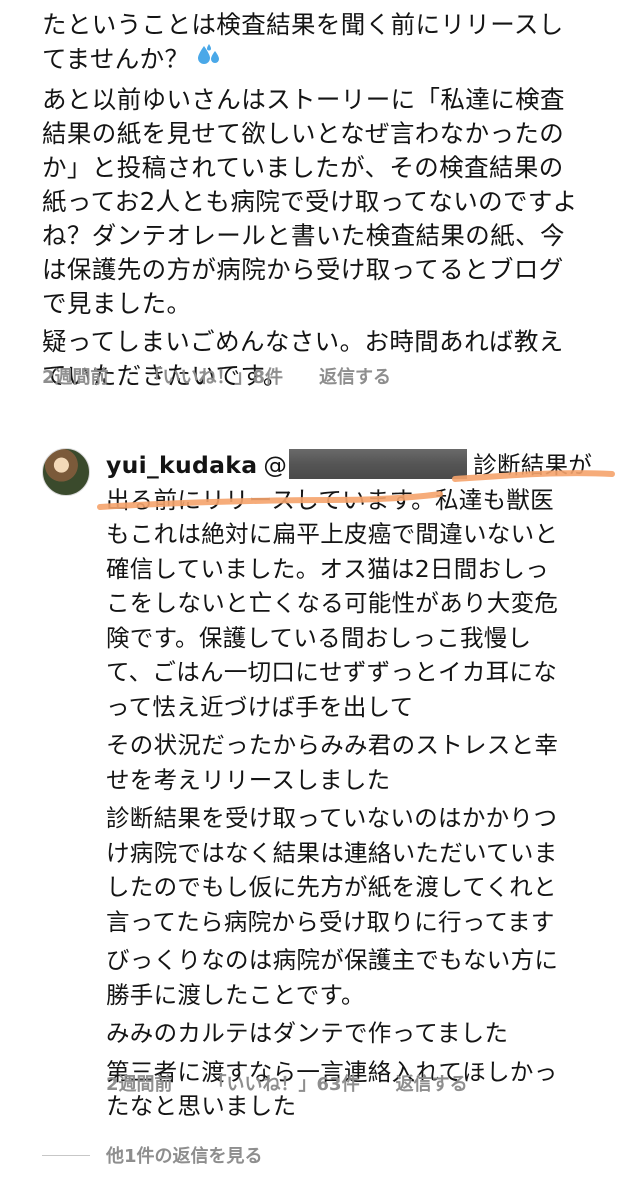 This screenshot has height=1200, width=625. What do you see at coordinates (303, 99) in the screenshot?
I see `comment-text-line: あと以前ゆいさんはストーリーに「私達に検査` at bounding box center [303, 99].